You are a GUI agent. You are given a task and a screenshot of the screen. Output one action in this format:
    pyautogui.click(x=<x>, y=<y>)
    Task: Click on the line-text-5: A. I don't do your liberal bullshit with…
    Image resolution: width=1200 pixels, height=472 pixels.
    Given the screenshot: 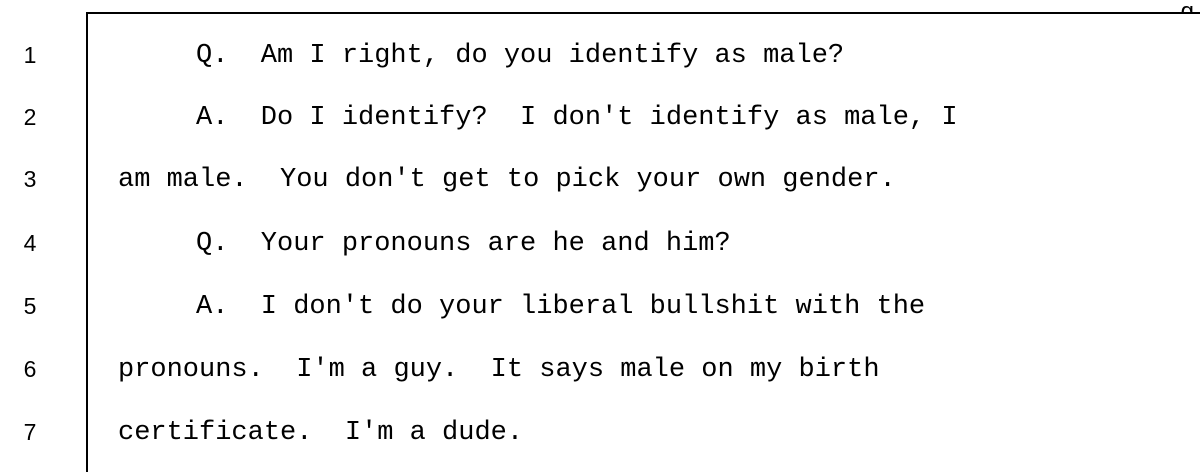 What is the action you would take?
    pyautogui.click(x=561, y=307)
    